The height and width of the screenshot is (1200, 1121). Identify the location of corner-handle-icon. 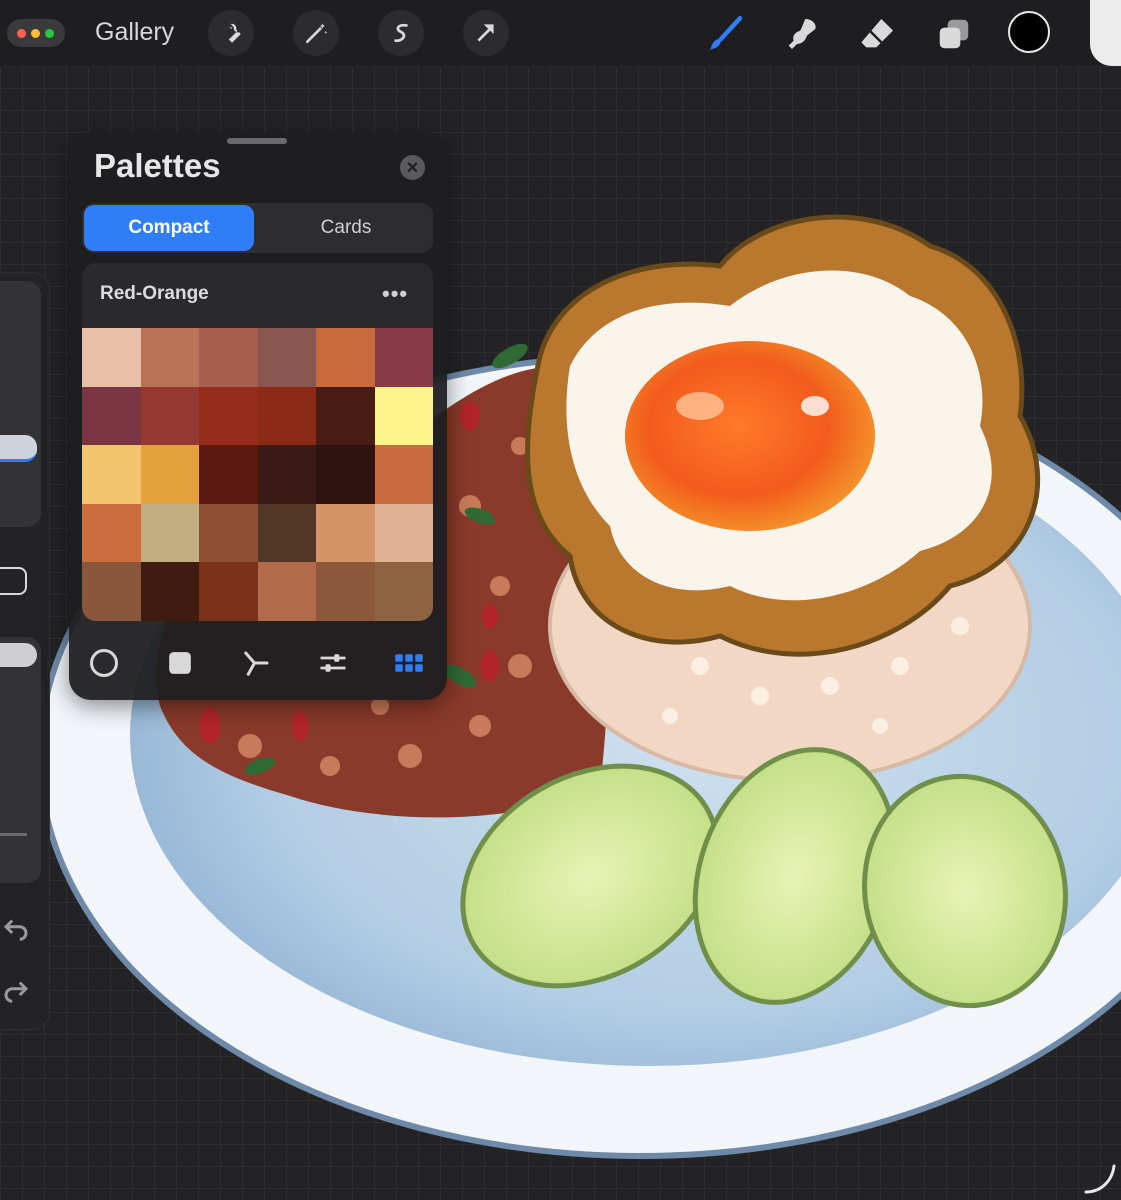
(1100, 1178).